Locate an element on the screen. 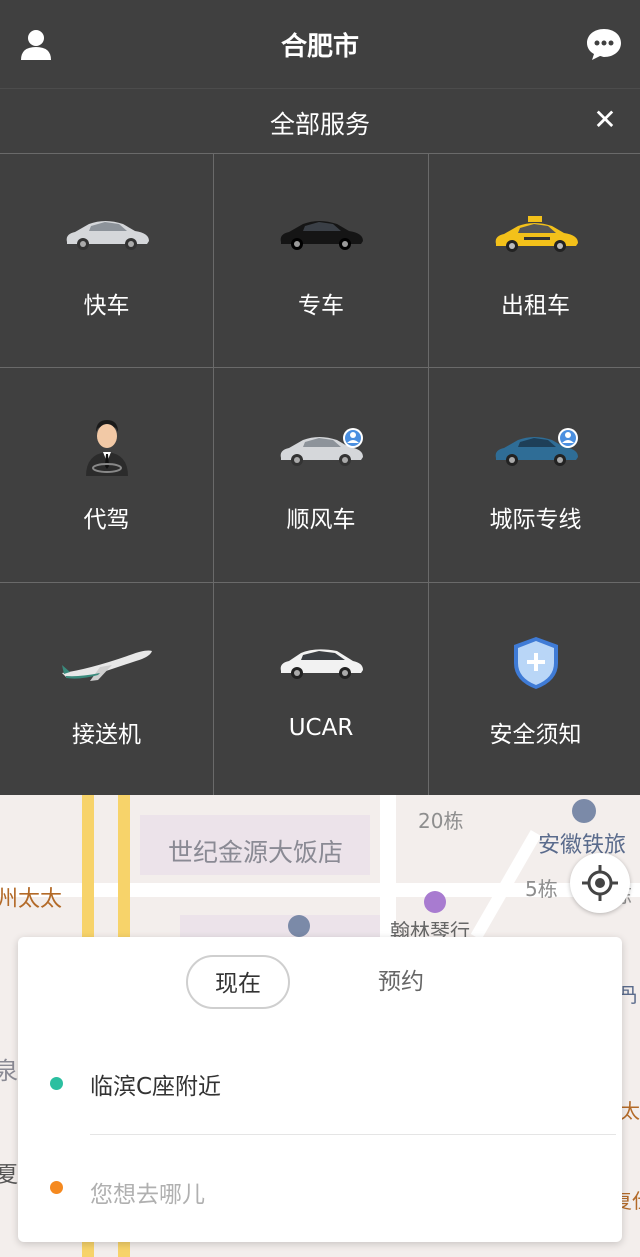 Image resolution: width=640 pixels, height=1257 pixels. service-premier: 专车 is located at coordinates (321, 260).